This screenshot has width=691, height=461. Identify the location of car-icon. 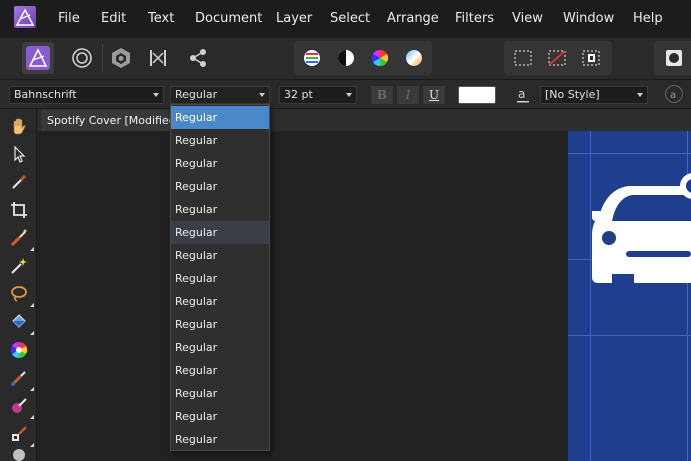
(641, 228).